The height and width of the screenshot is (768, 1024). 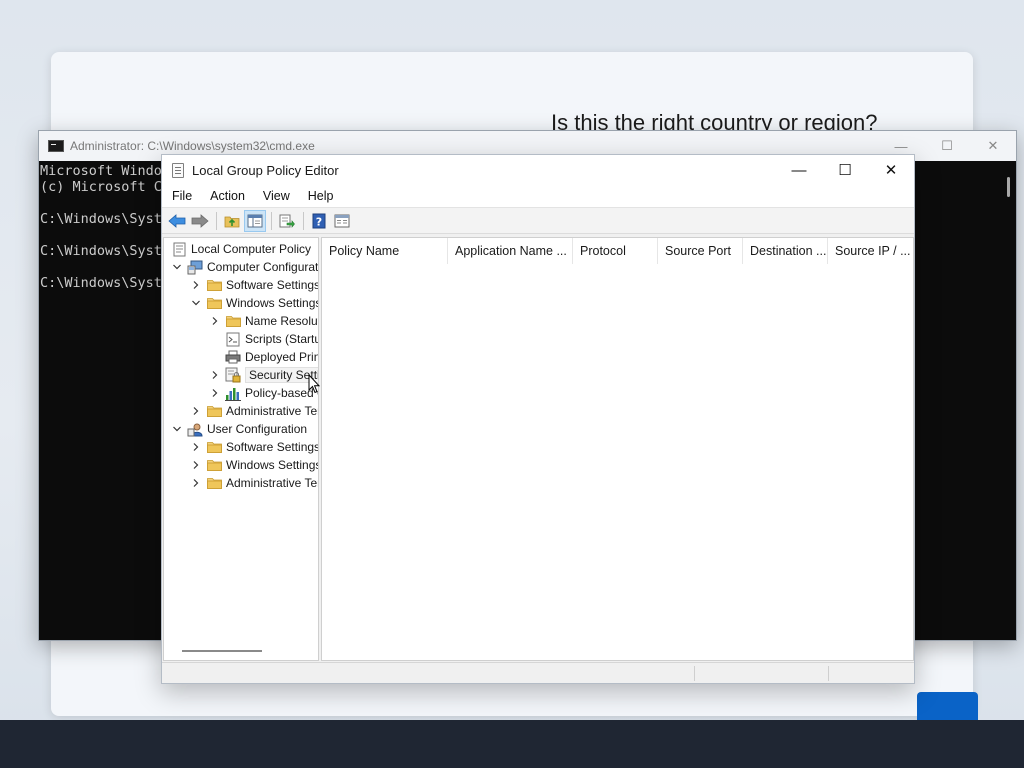 I want to click on status-bar, so click(x=538, y=672).